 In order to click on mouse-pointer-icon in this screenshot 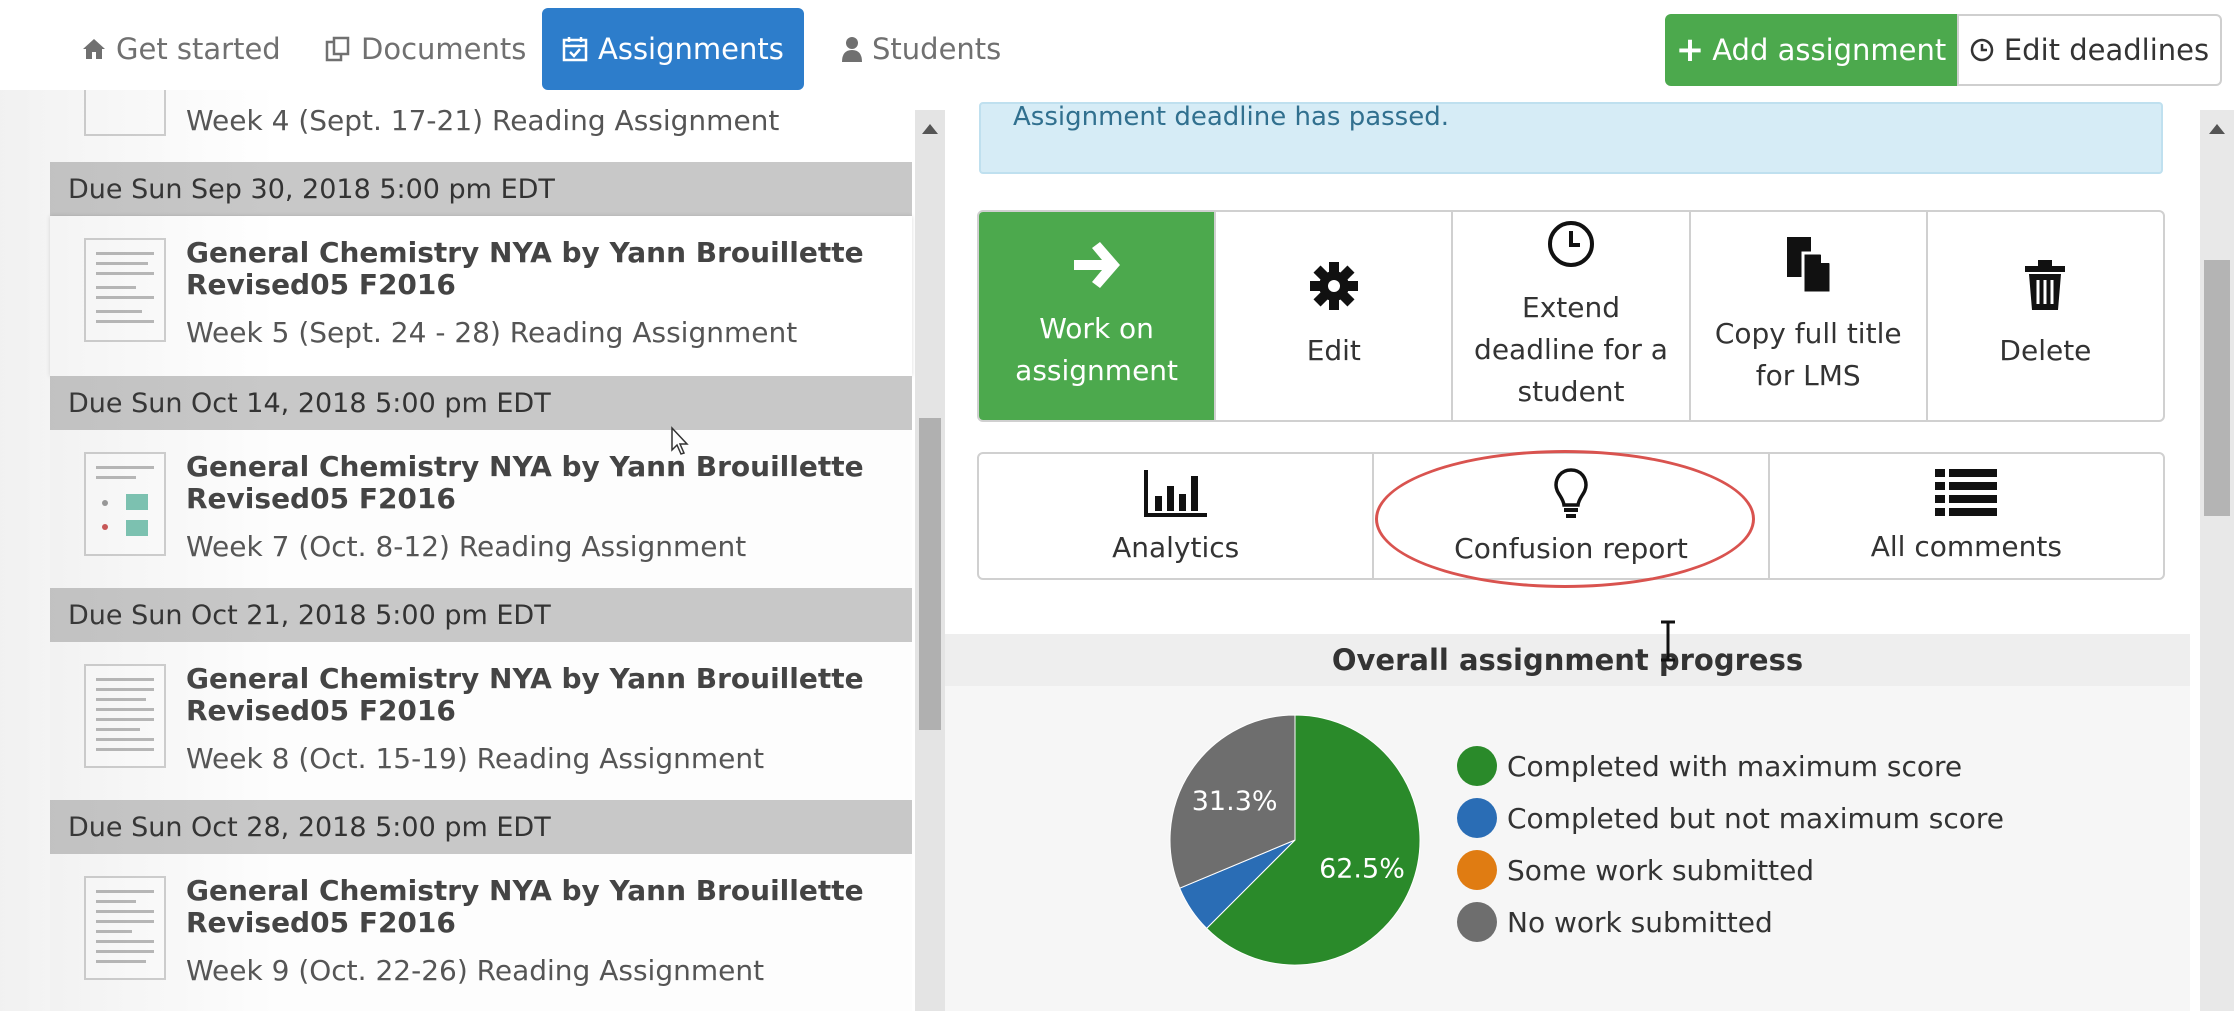, I will do `click(680, 440)`.